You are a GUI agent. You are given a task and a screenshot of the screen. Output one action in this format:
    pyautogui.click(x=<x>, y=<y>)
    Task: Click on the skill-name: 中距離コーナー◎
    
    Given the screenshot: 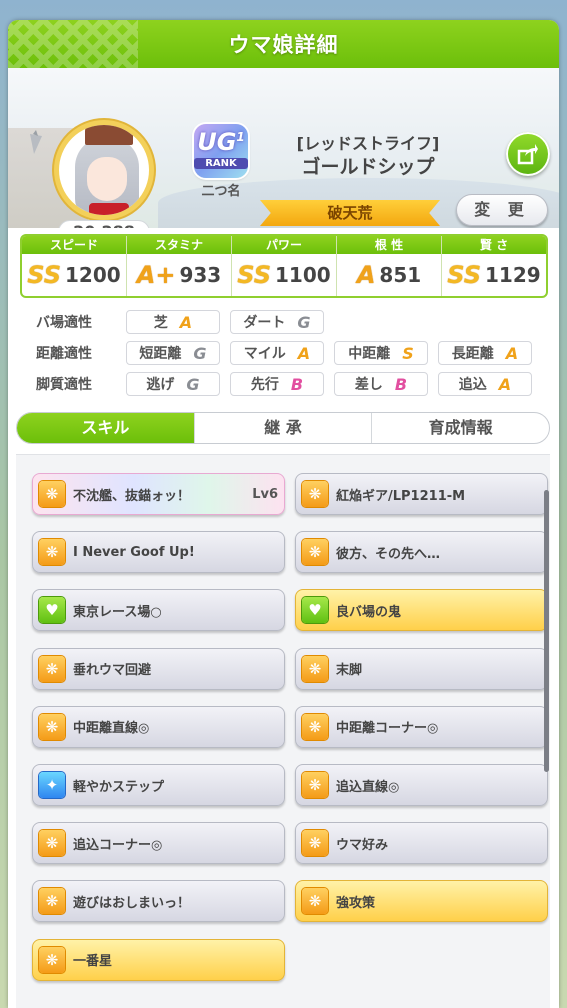 What is the action you would take?
    pyautogui.click(x=387, y=729)
    